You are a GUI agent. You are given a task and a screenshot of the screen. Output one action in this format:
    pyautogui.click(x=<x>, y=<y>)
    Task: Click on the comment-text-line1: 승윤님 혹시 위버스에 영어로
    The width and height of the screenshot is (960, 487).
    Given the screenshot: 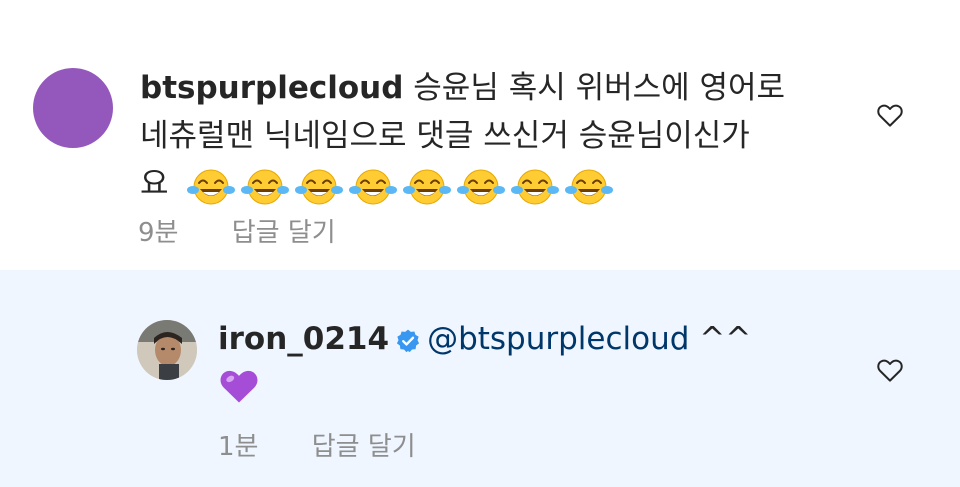 What is the action you would take?
    pyautogui.click(x=599, y=88)
    